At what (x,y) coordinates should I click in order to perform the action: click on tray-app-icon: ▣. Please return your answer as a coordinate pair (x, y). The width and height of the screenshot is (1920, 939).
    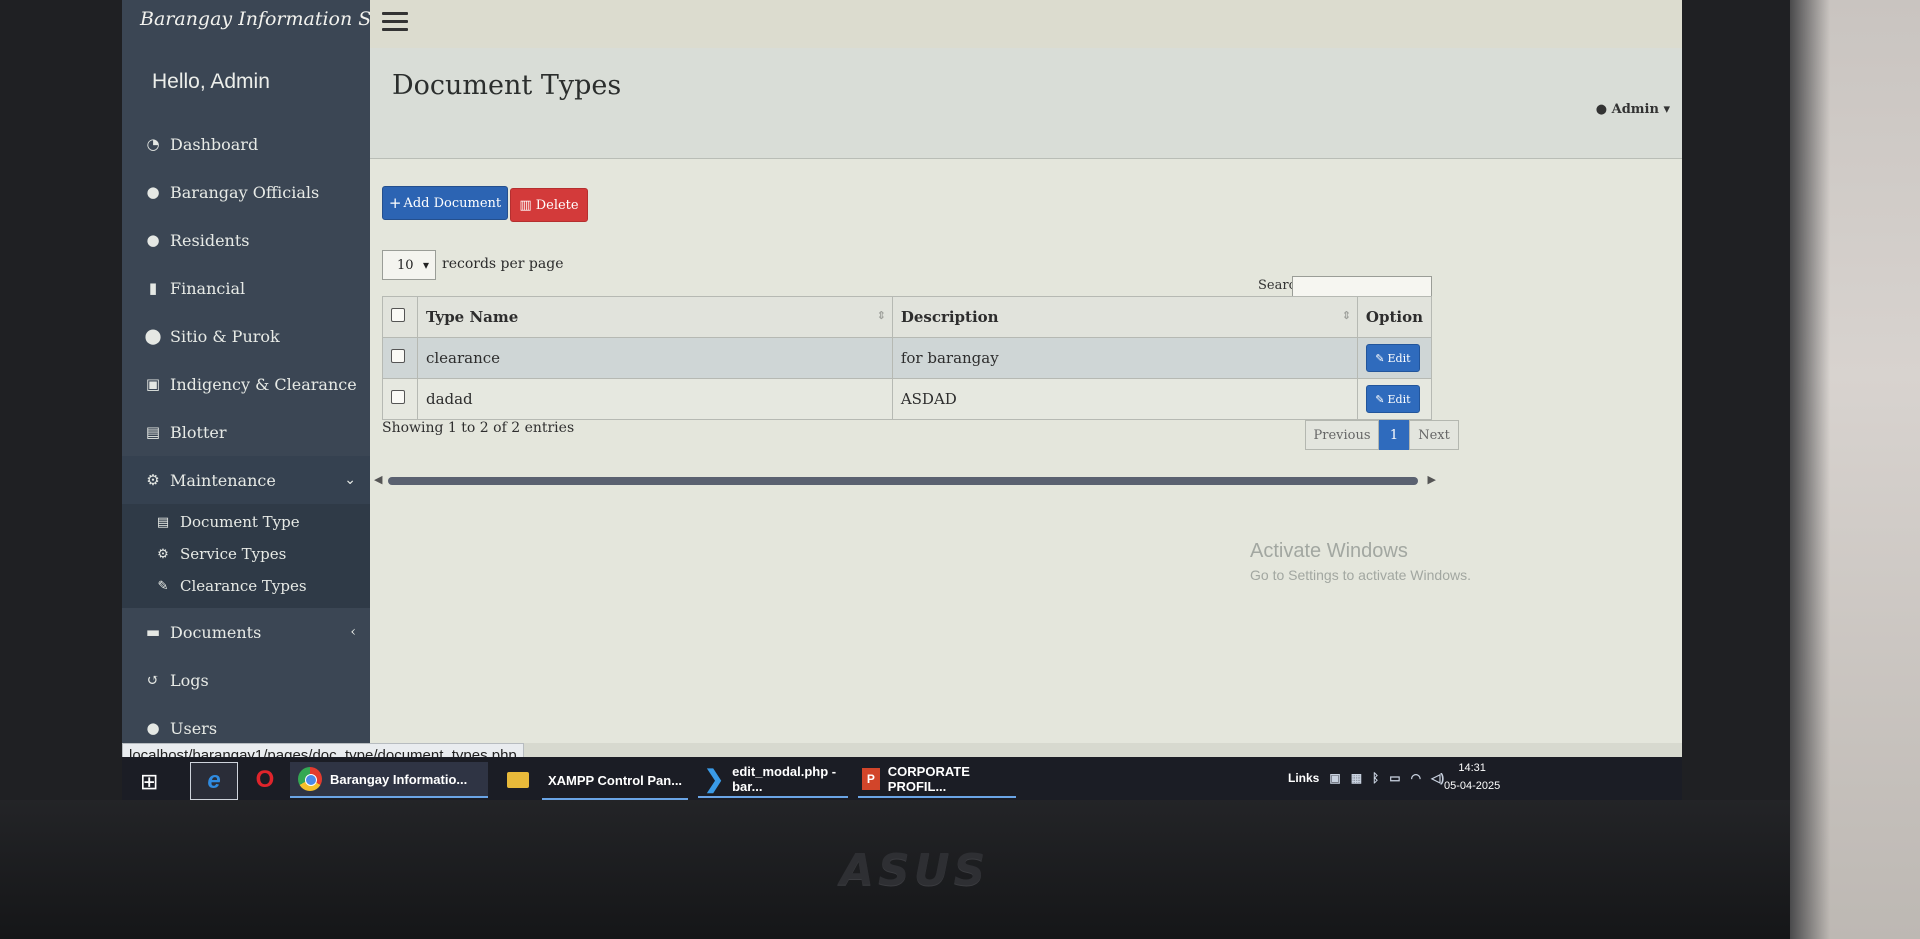
    Looking at the image, I should click on (1334, 778).